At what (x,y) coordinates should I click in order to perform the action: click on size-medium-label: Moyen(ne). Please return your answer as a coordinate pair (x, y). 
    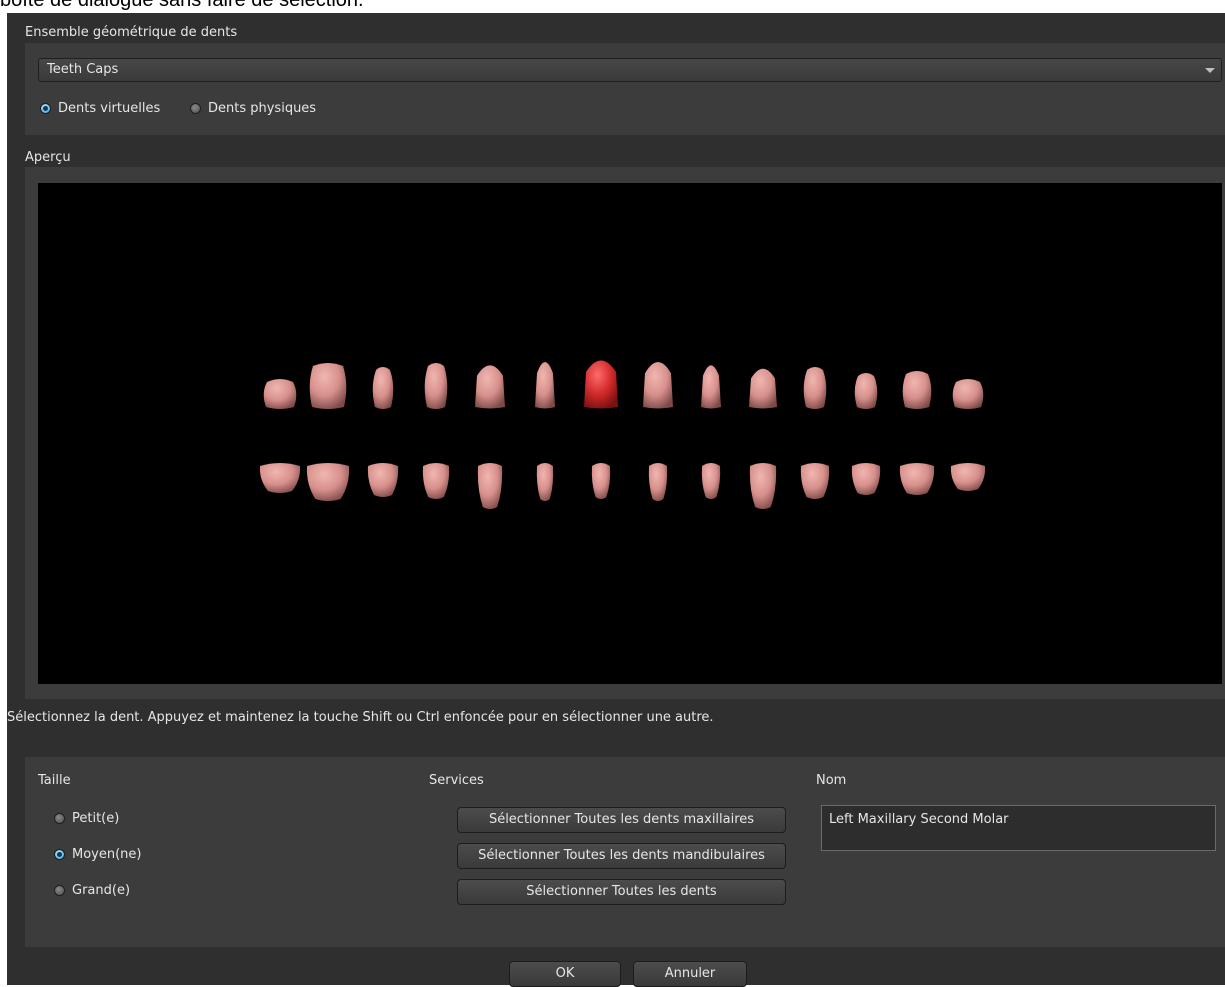
    Looking at the image, I should click on (107, 854).